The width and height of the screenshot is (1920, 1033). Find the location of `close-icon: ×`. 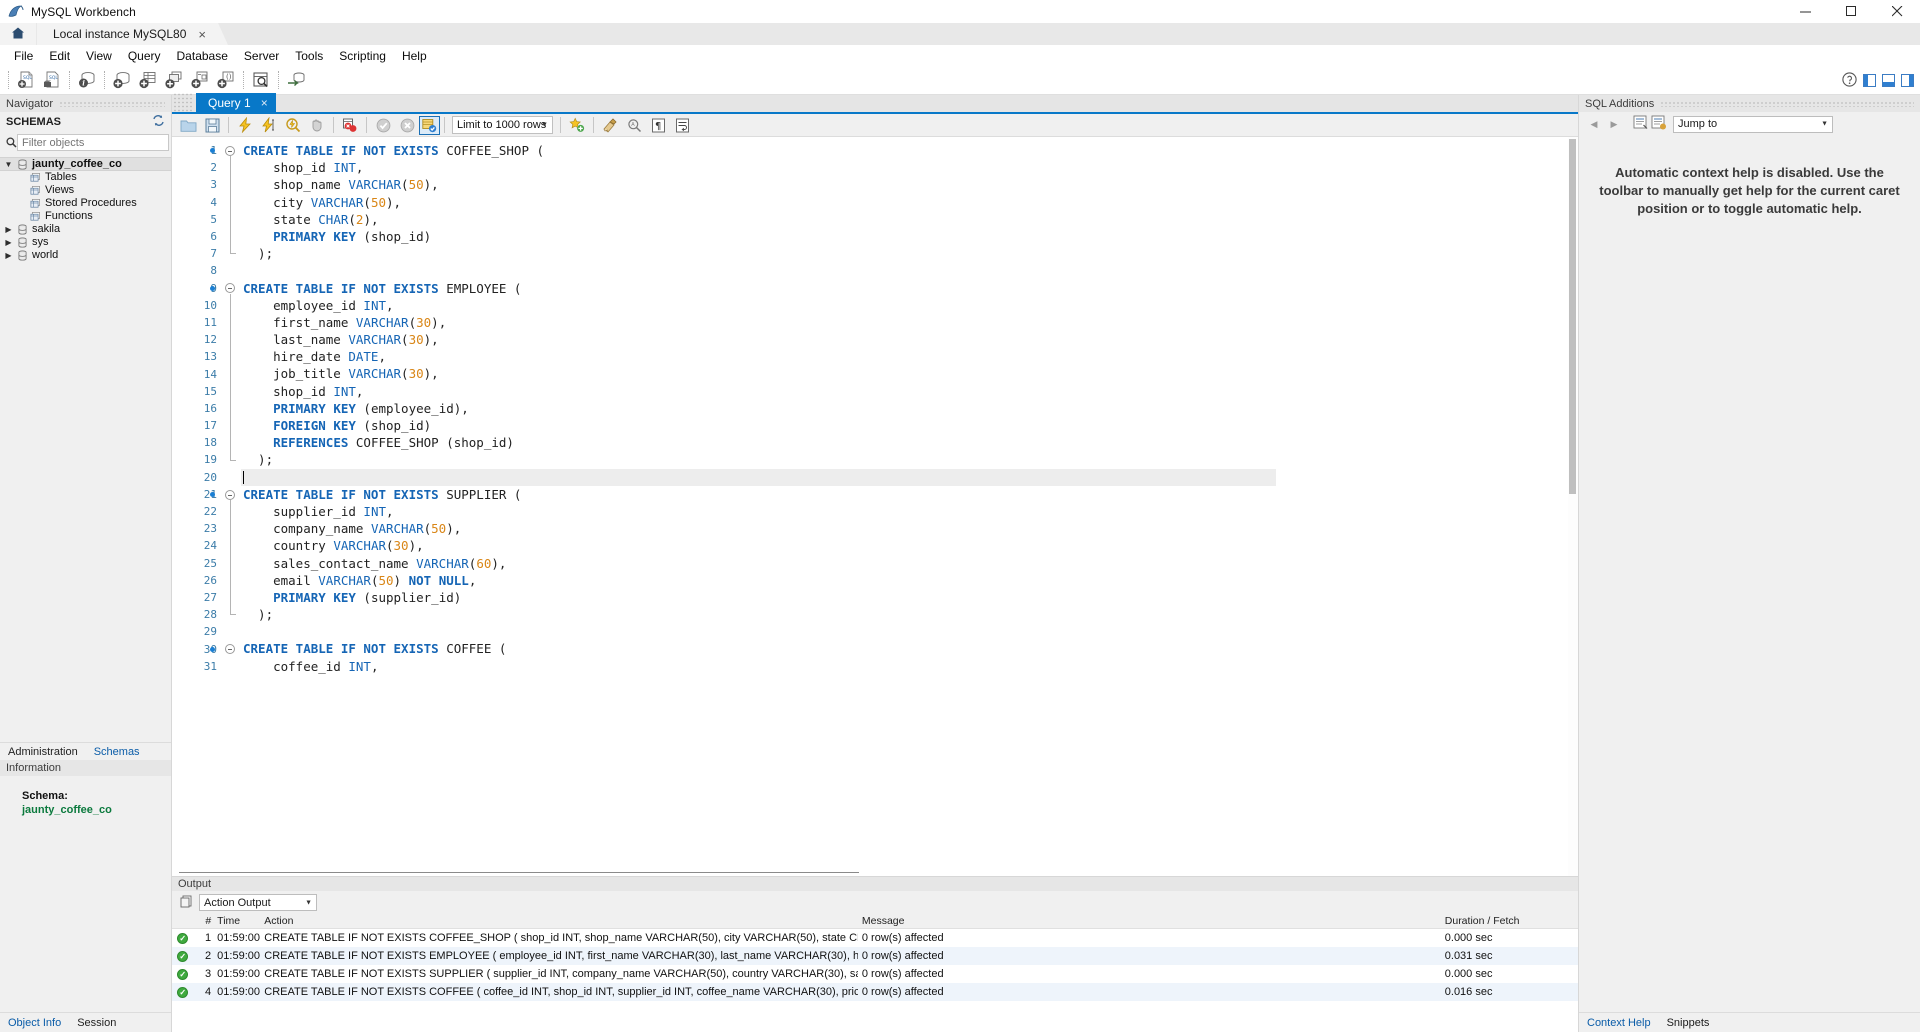

close-icon: × is located at coordinates (202, 34).